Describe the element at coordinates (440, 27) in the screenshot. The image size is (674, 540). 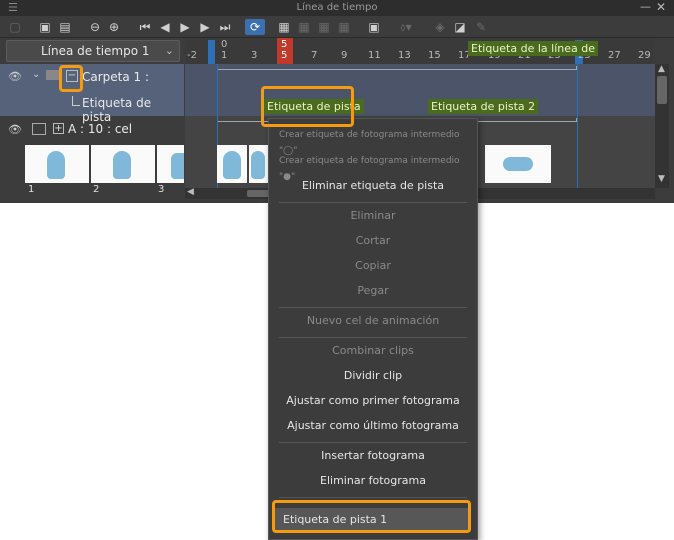
I see `keyframe-add-icon: ◈` at that location.